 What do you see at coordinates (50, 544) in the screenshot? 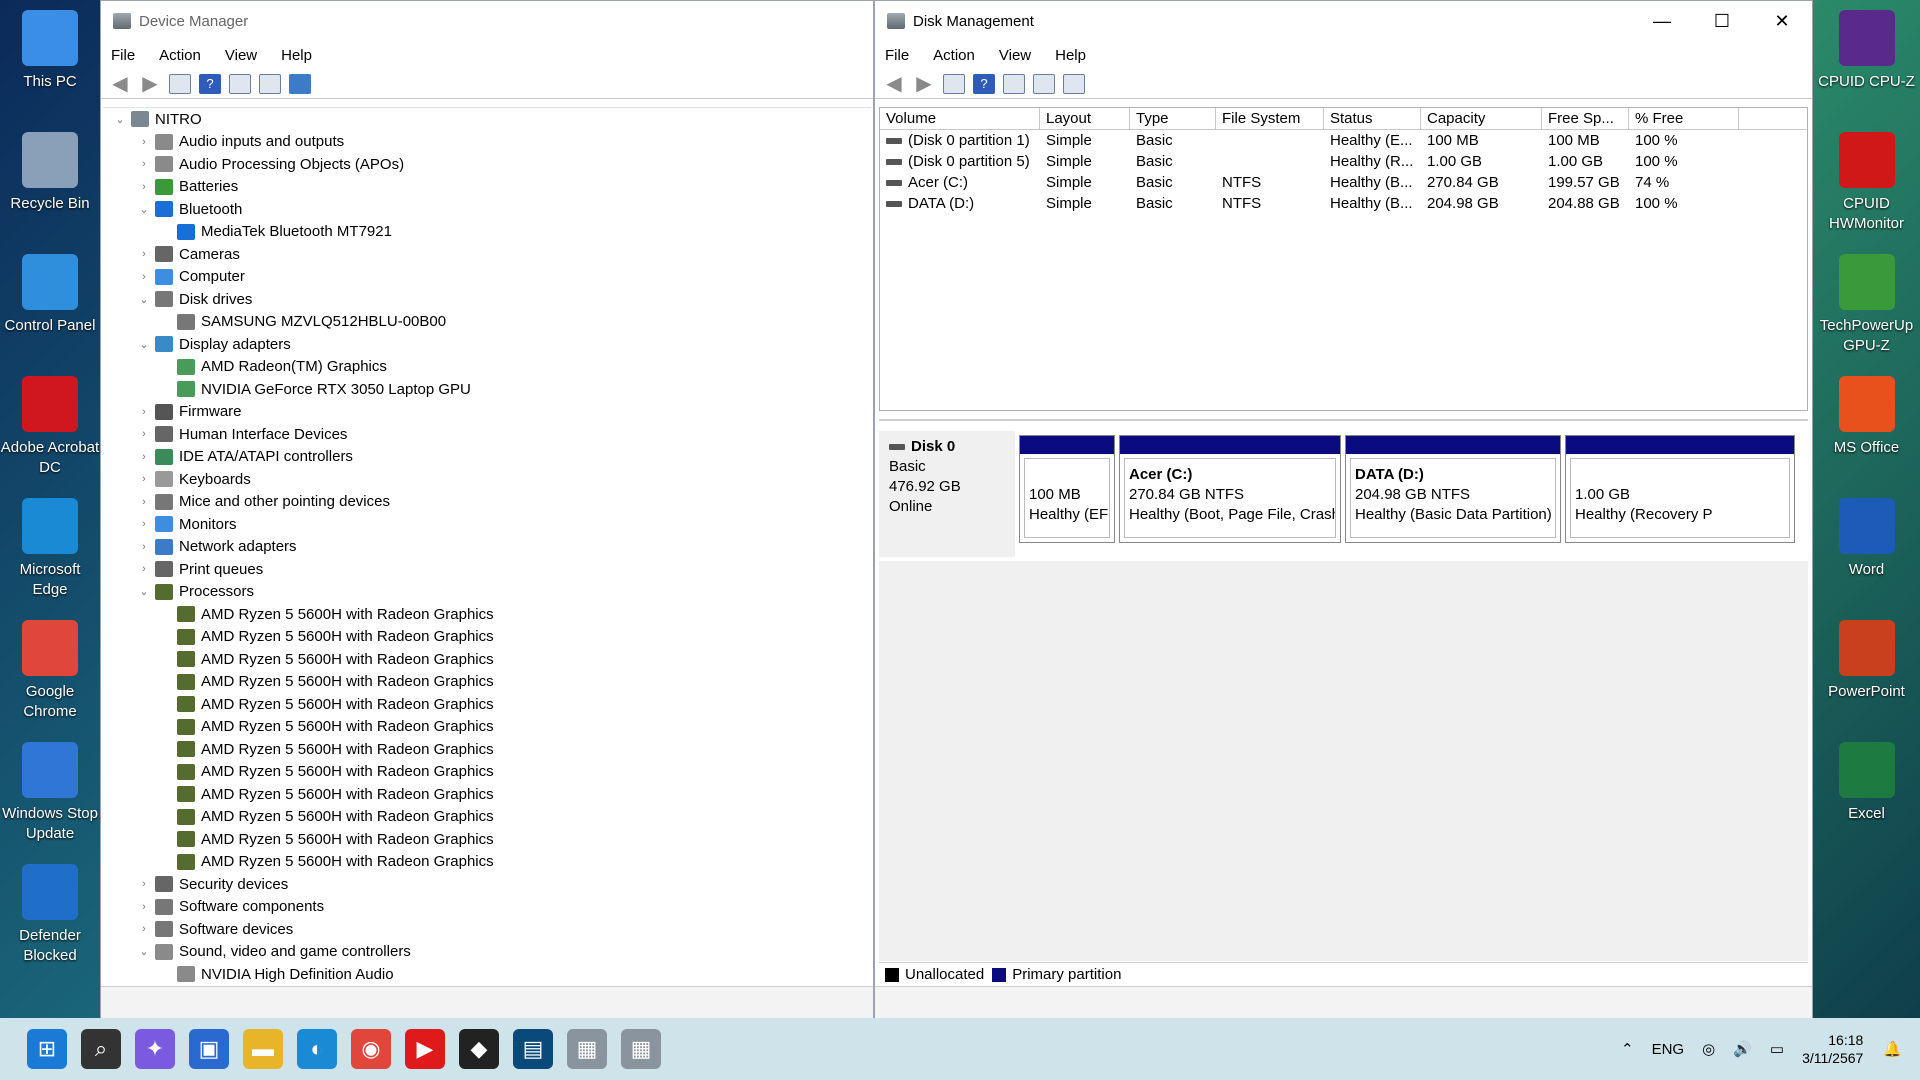
I see `edge-shortcut: Microsoft Edge` at bounding box center [50, 544].